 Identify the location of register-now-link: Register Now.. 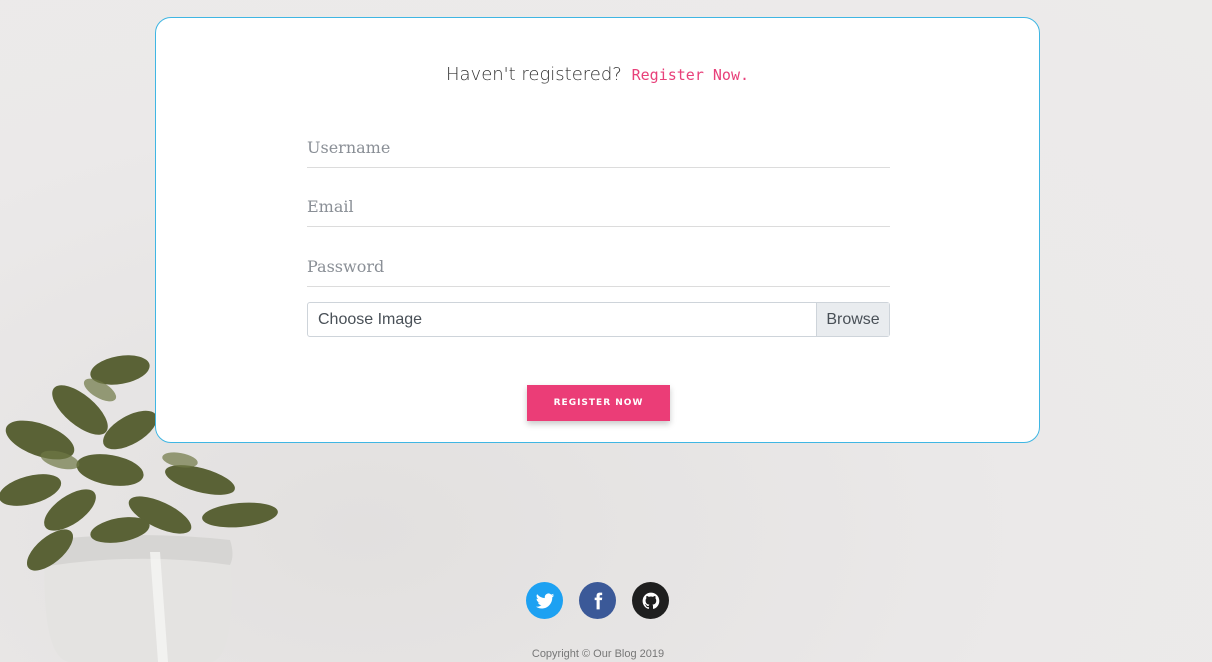
(690, 75).